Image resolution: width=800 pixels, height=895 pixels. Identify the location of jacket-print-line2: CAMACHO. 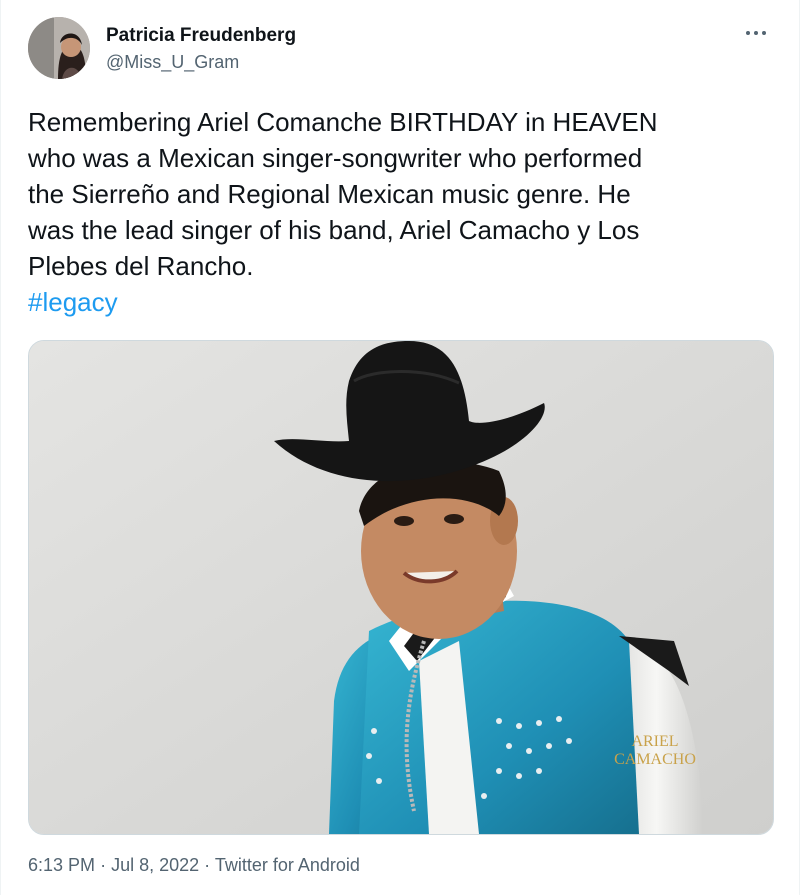
(655, 759).